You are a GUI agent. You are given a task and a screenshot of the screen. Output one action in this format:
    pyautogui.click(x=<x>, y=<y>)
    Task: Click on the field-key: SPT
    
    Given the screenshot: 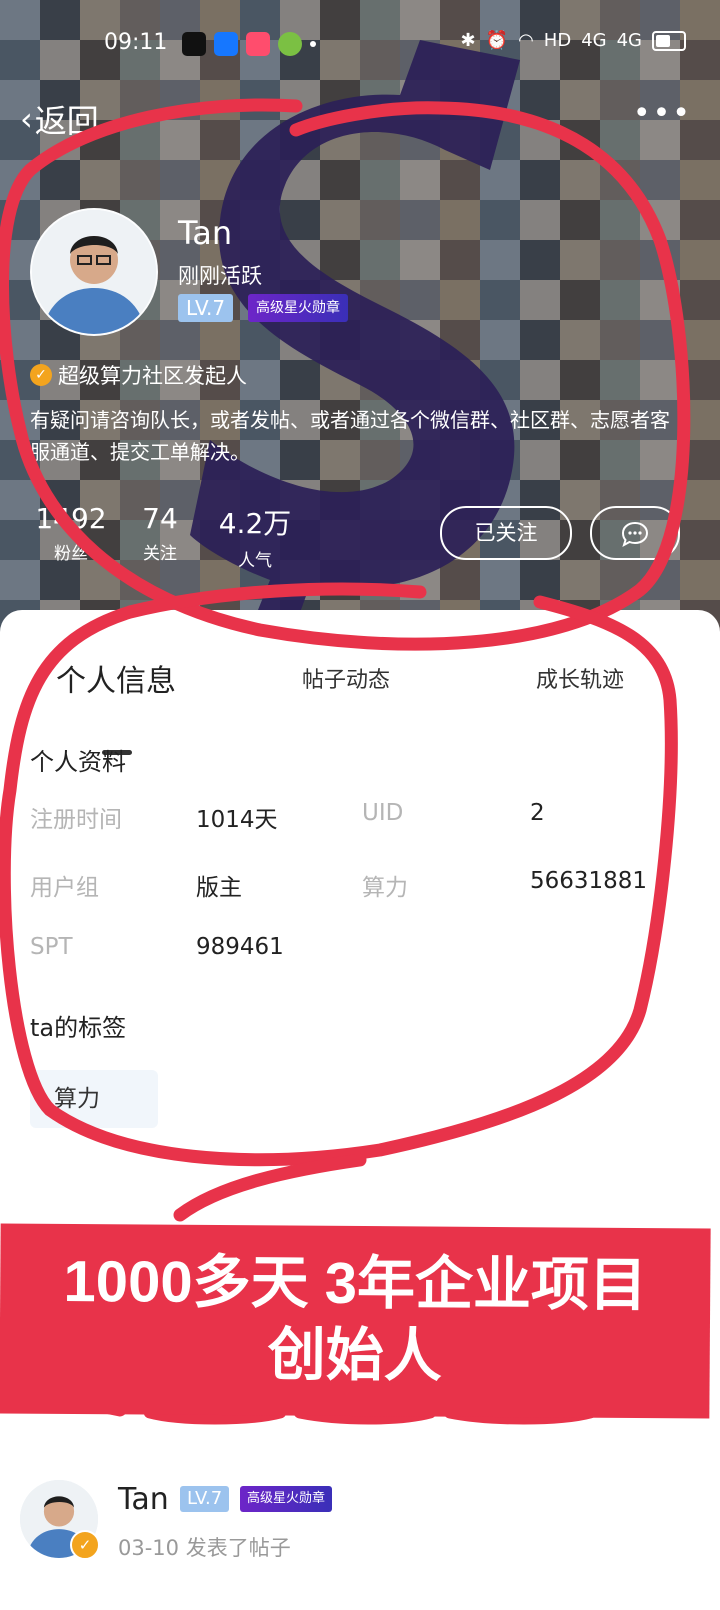 What is the action you would take?
    pyautogui.click(x=51, y=947)
    